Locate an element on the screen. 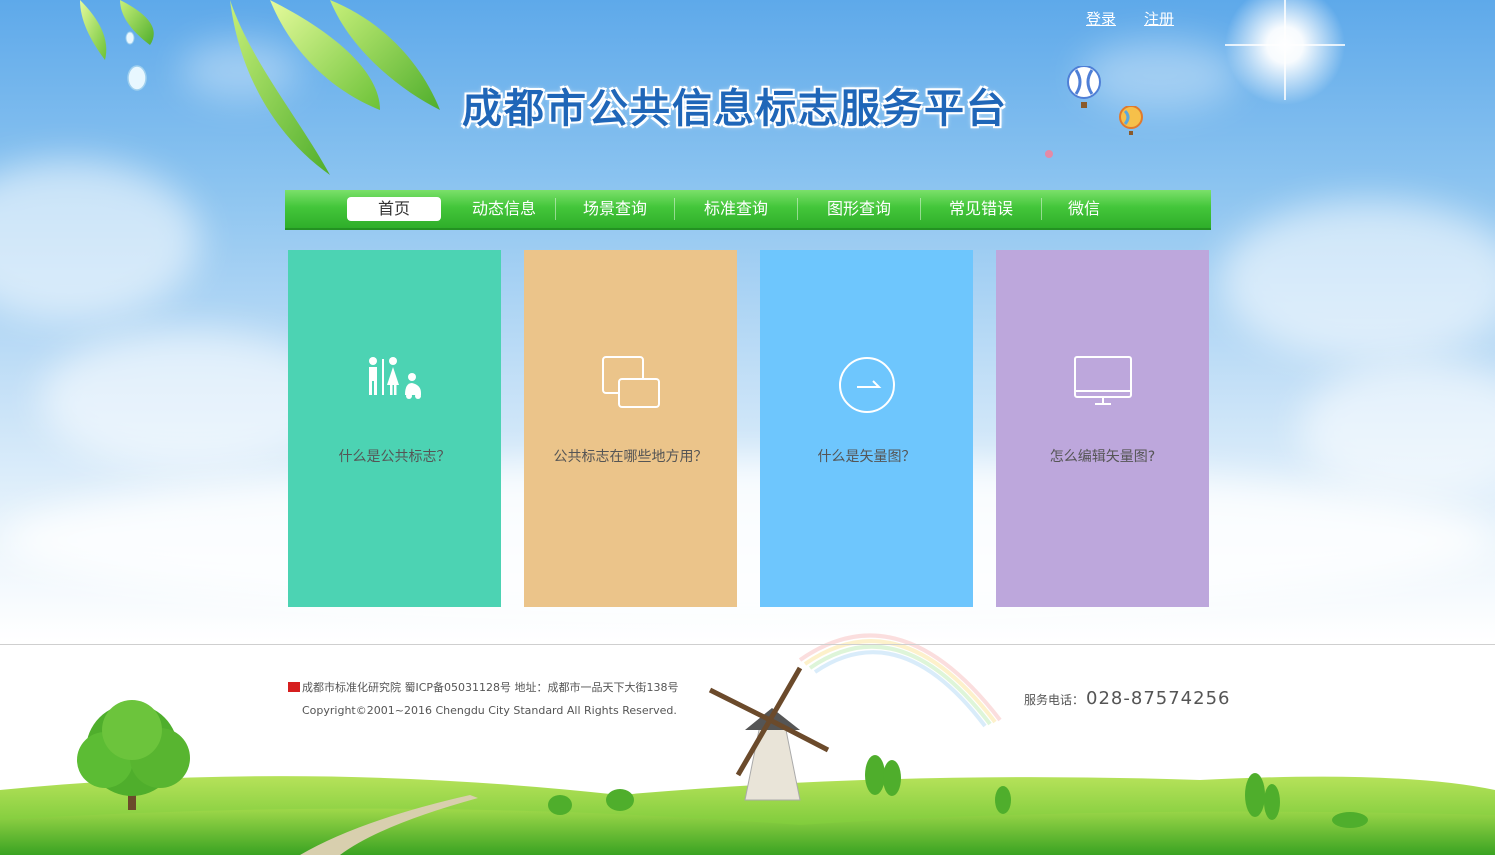 This screenshot has width=1495, height=855. card-how-to-edit: 怎么编辑矢量图? is located at coordinates (1102, 428).